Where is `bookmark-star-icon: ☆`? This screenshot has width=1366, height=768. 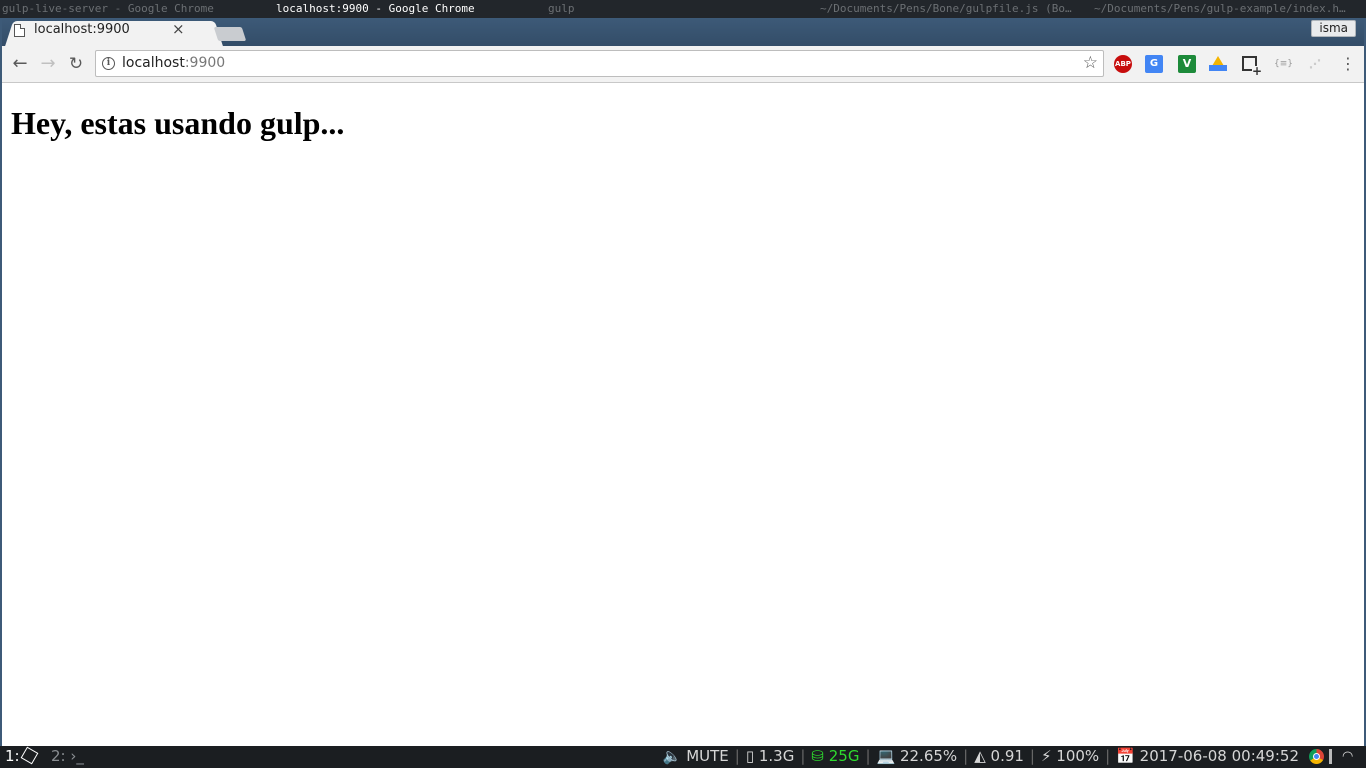
bookmark-star-icon: ☆ is located at coordinates (1090, 63).